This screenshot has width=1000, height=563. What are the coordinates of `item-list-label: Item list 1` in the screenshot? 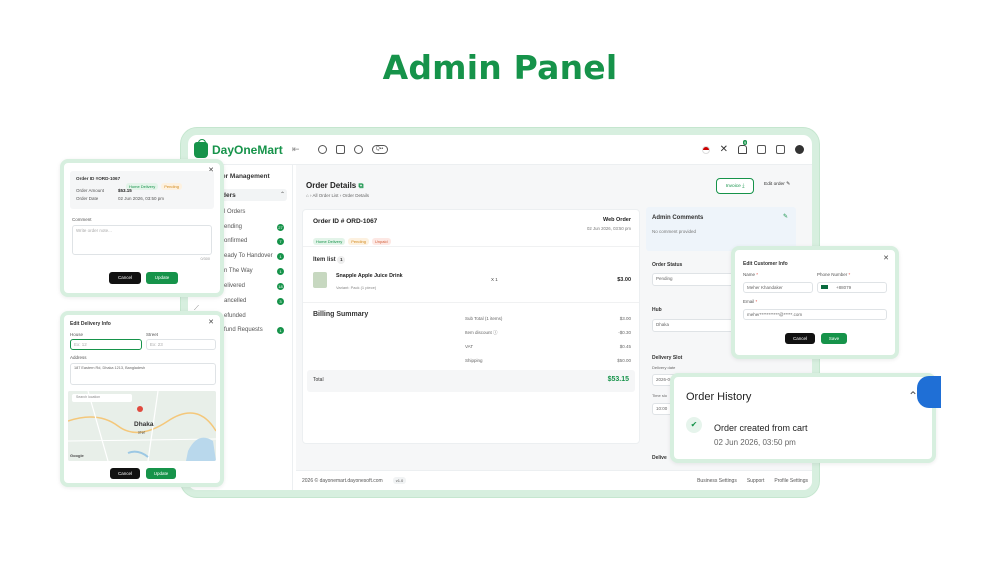 It's located at (329, 260).